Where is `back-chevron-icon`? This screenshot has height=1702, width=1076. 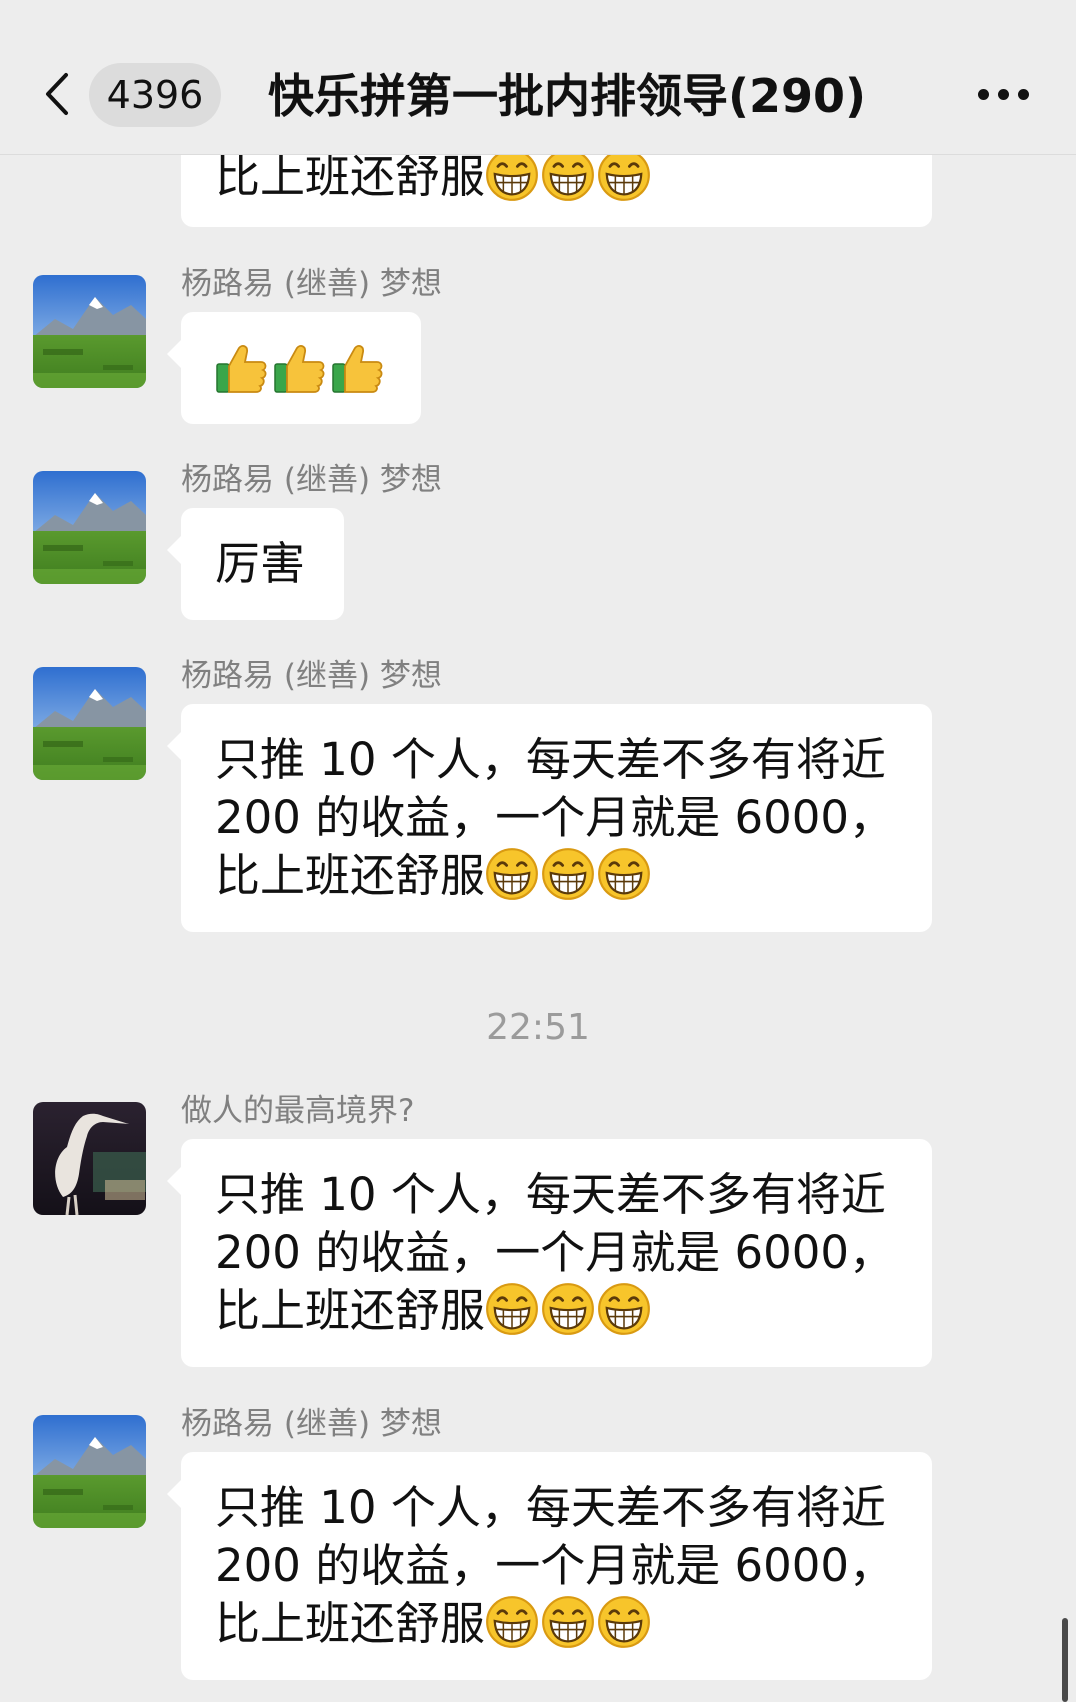
back-chevron-icon is located at coordinates (57, 94).